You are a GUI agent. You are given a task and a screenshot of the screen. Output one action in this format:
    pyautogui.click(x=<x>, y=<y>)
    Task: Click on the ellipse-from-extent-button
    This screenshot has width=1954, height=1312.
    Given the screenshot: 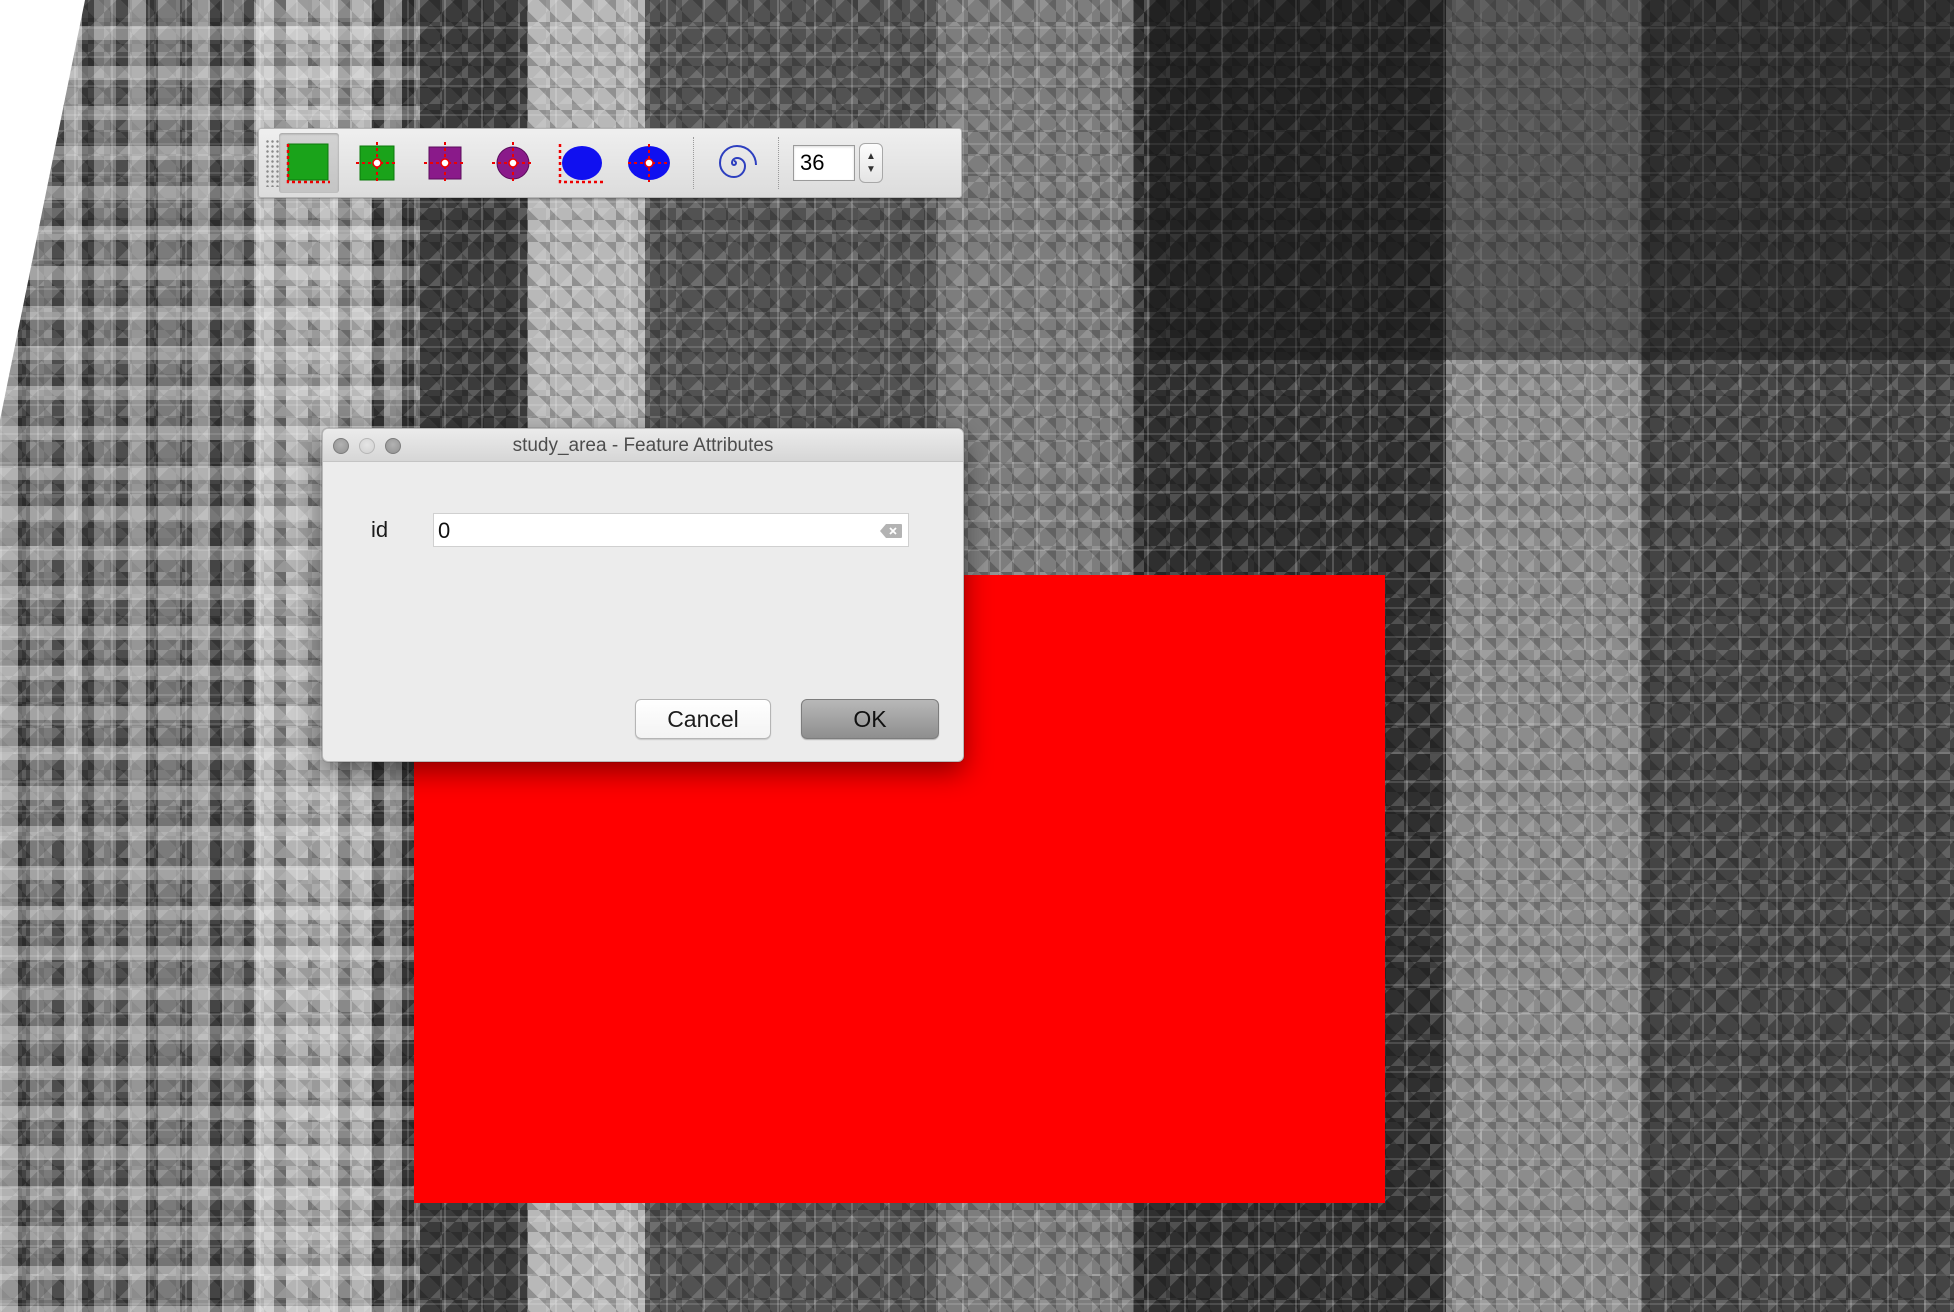 What is the action you would take?
    pyautogui.click(x=581, y=163)
    